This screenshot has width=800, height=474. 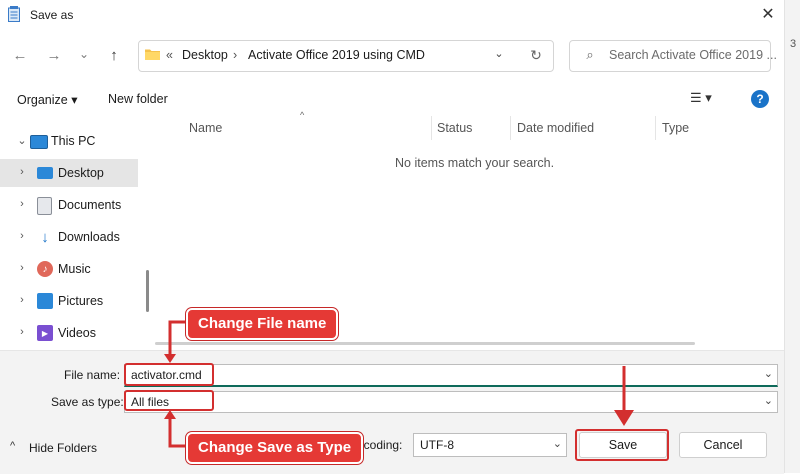 What do you see at coordinates (275, 448) in the screenshot?
I see `change-save-type-callout: Change Save as Type` at bounding box center [275, 448].